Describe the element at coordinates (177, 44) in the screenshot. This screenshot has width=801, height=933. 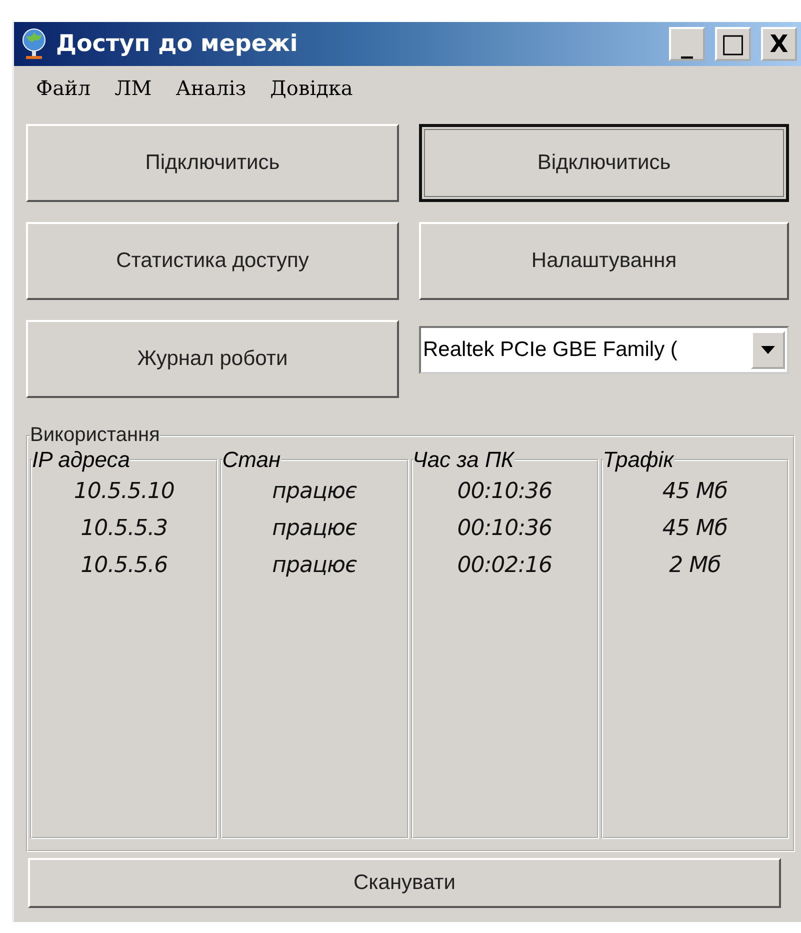
I see `window-title: Доступ до мережі` at that location.